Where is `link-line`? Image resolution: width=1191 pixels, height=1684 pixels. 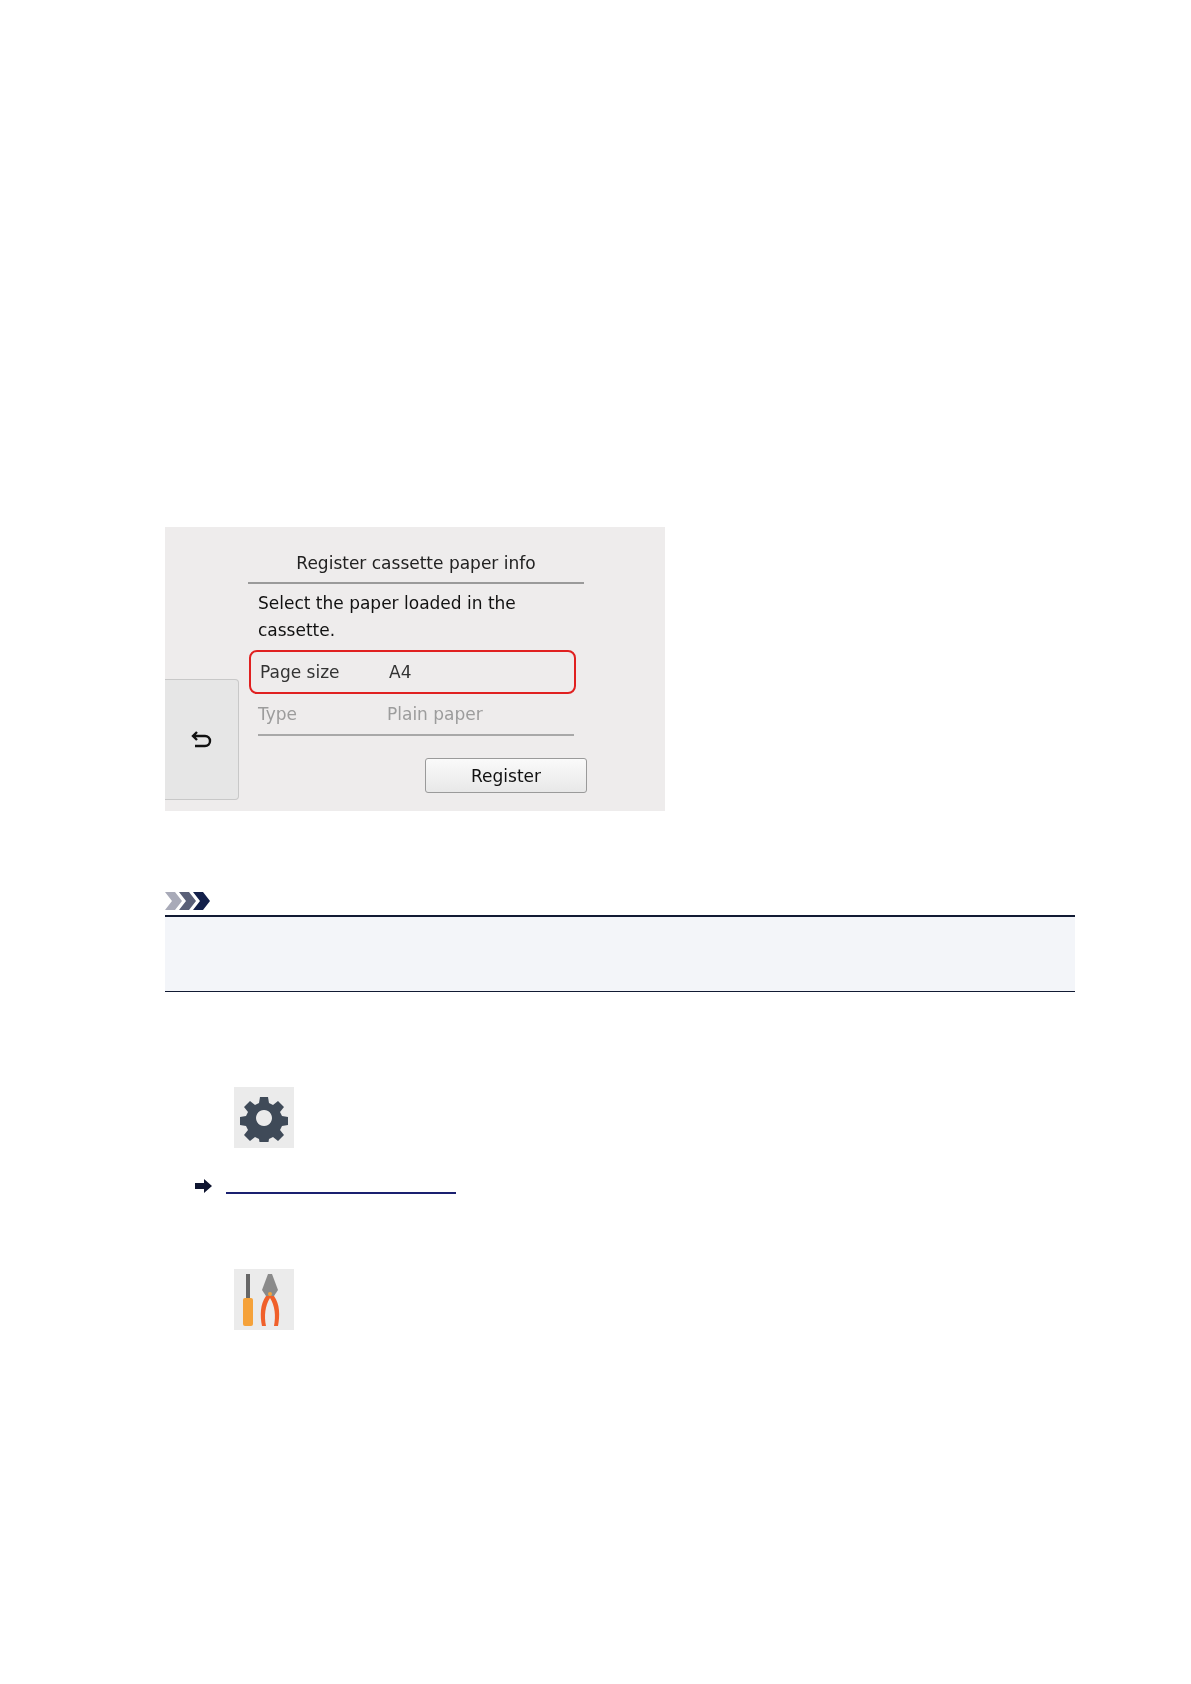
link-line is located at coordinates (341, 1193).